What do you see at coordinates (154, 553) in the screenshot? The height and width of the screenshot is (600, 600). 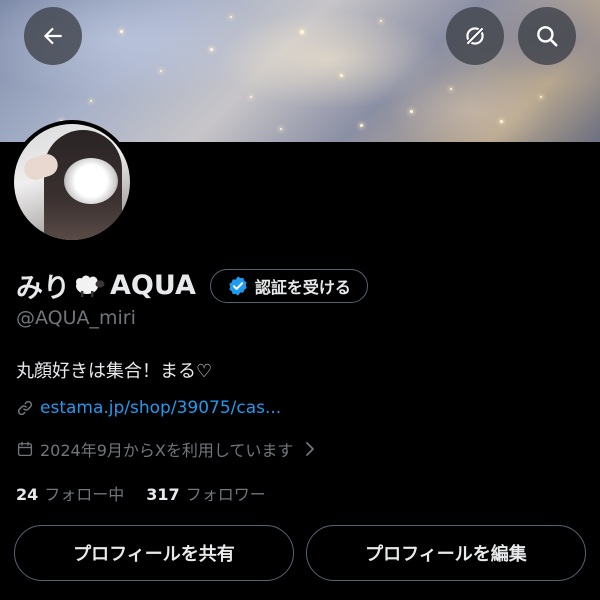 I see `share-profile-button: プロフィールを共有` at bounding box center [154, 553].